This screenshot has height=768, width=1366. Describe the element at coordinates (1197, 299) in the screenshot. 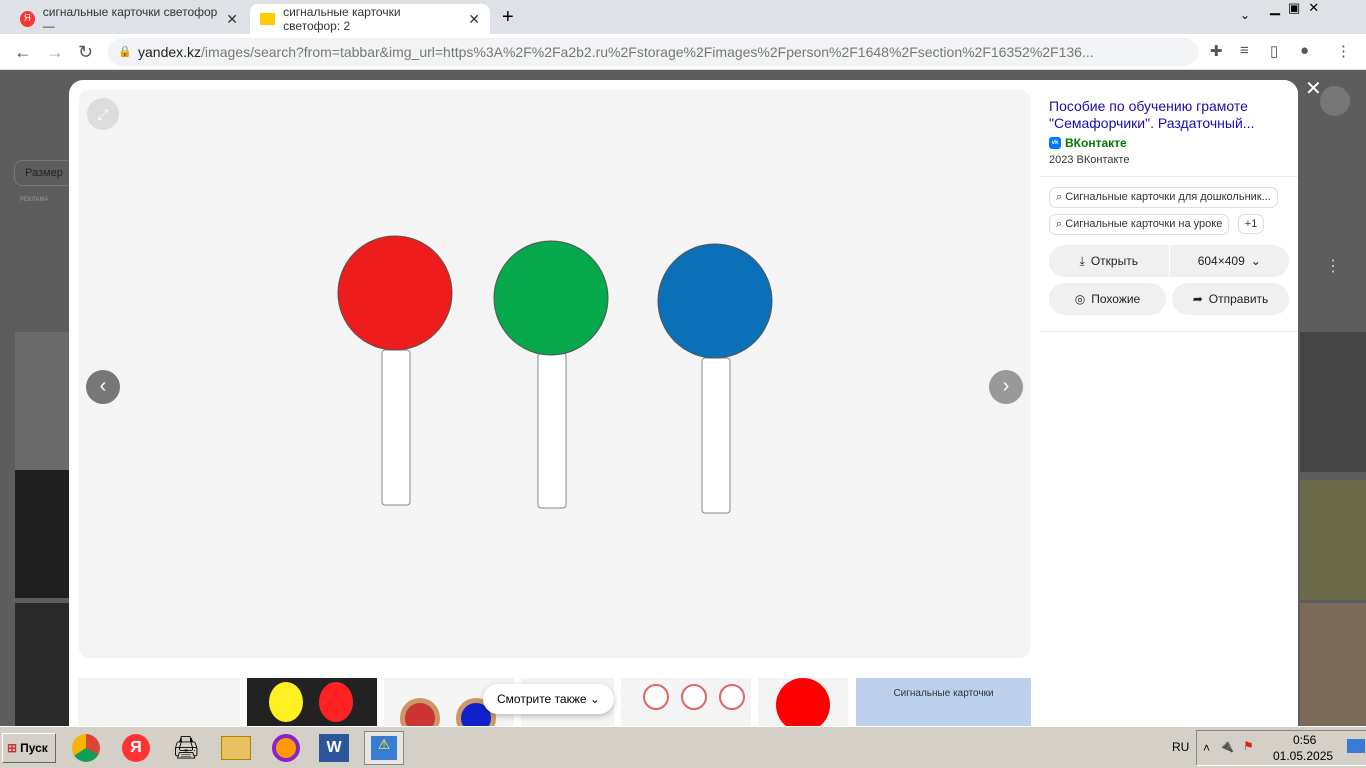

I see `share-arrow-icon: ➦` at that location.